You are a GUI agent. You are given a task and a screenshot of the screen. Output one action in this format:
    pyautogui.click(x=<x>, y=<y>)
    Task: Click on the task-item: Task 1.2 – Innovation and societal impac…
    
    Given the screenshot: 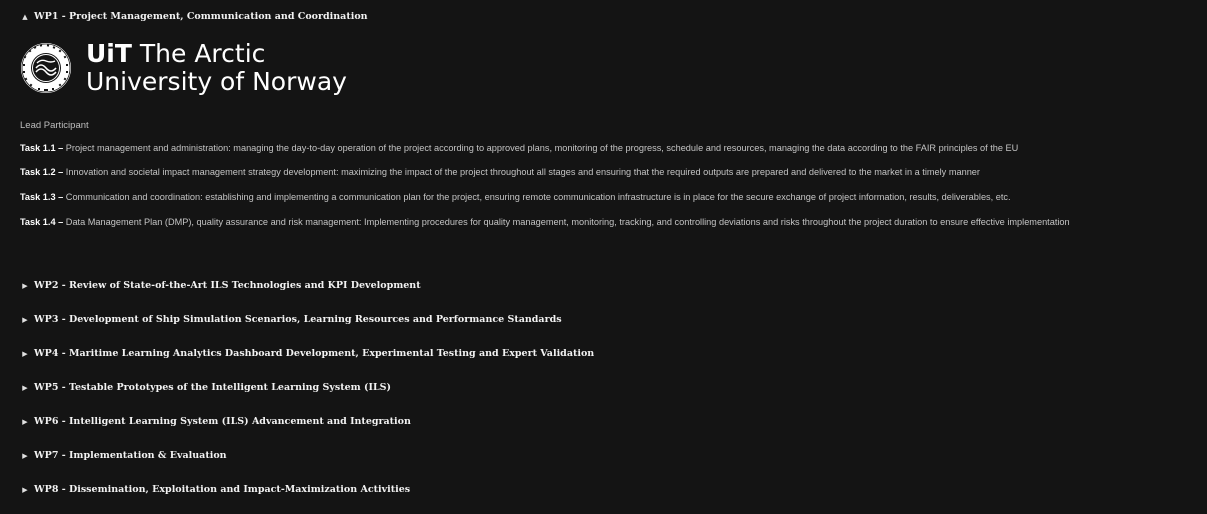 What is the action you would take?
    pyautogui.click(x=605, y=172)
    